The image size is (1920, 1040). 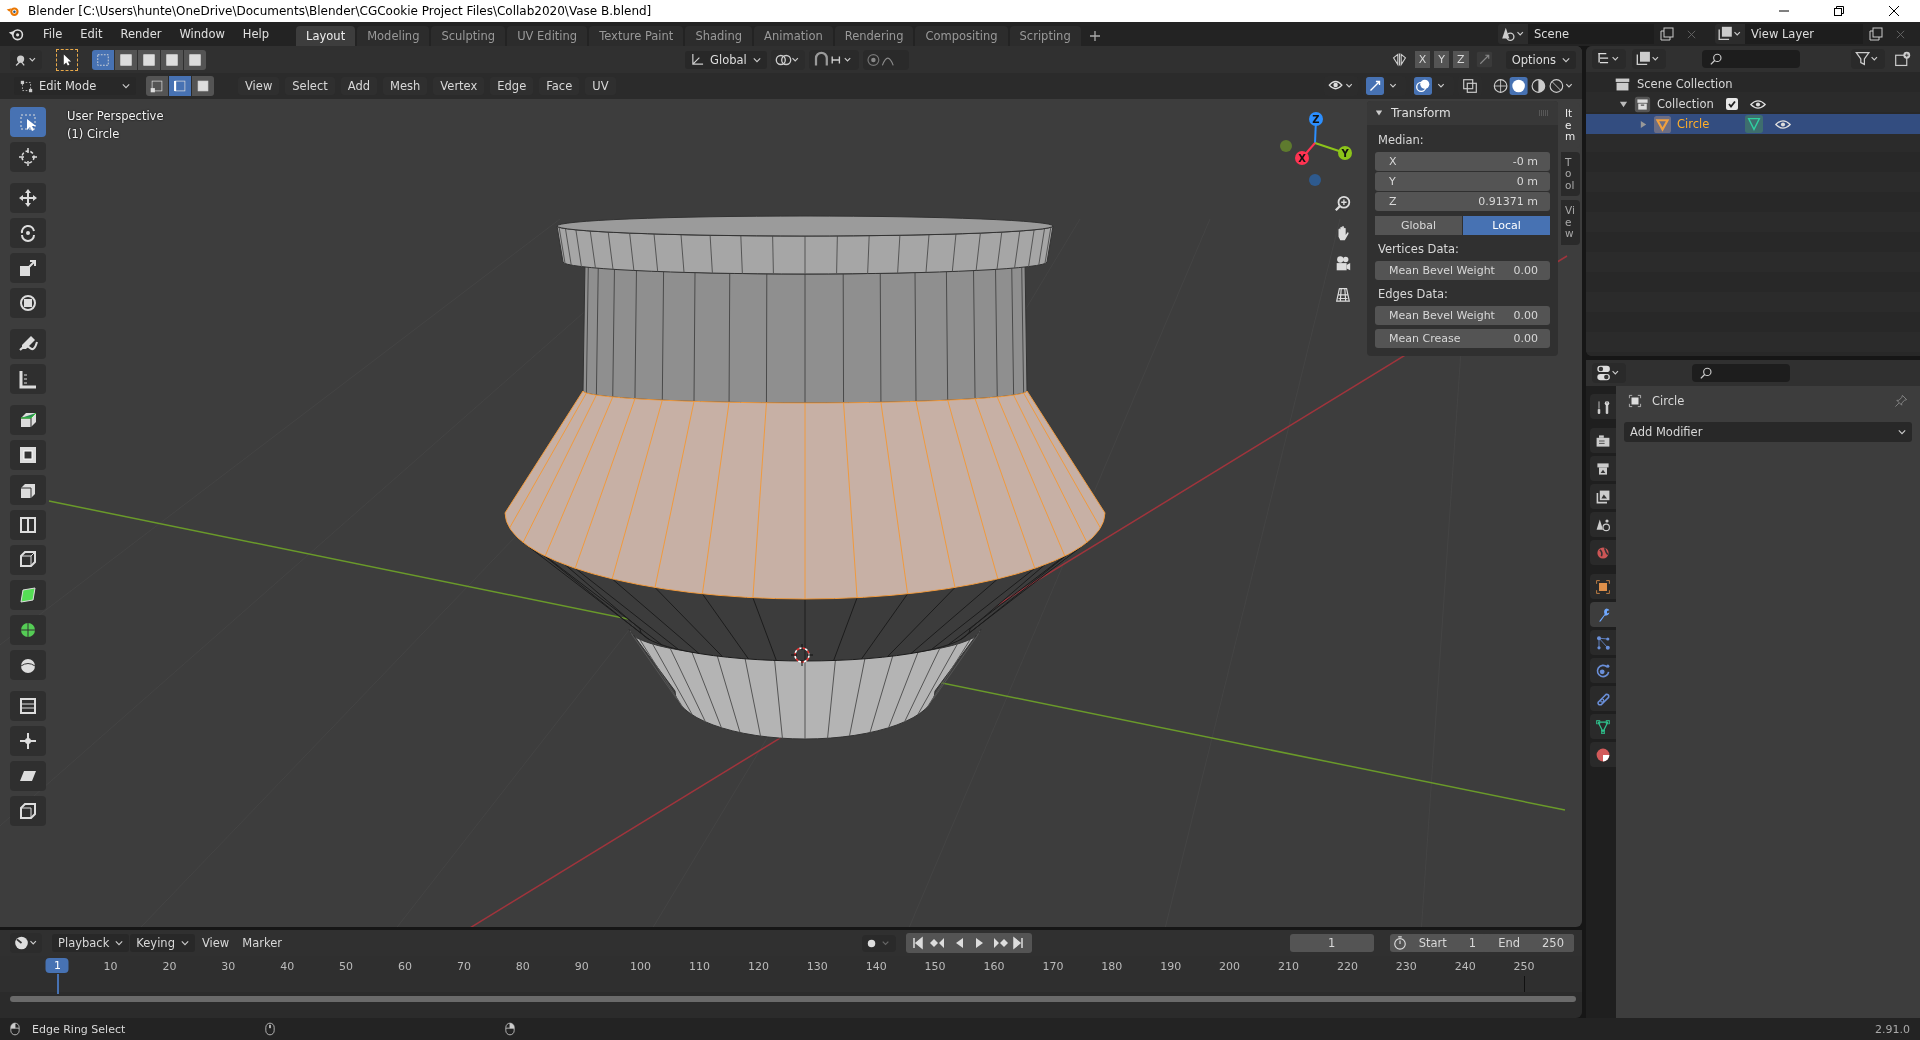 What do you see at coordinates (1731, 104) in the screenshot?
I see `exclude-checkbox` at bounding box center [1731, 104].